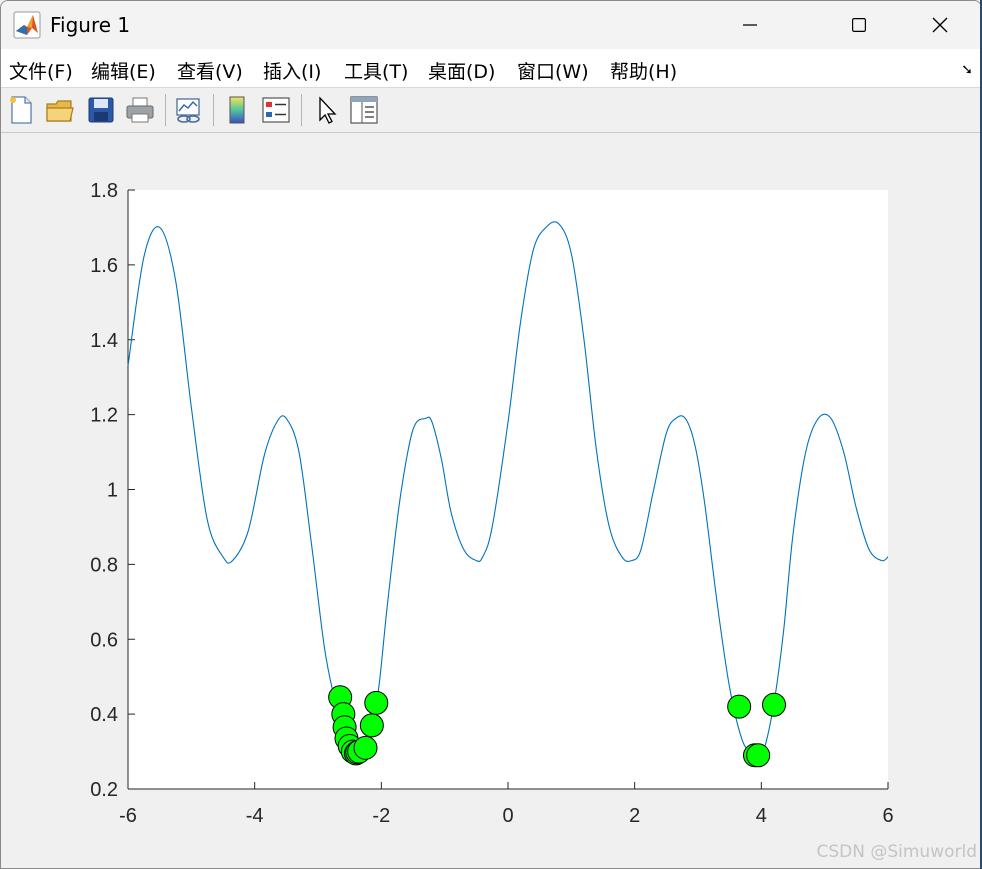  I want to click on x-tick-label: -6, so click(128, 816).